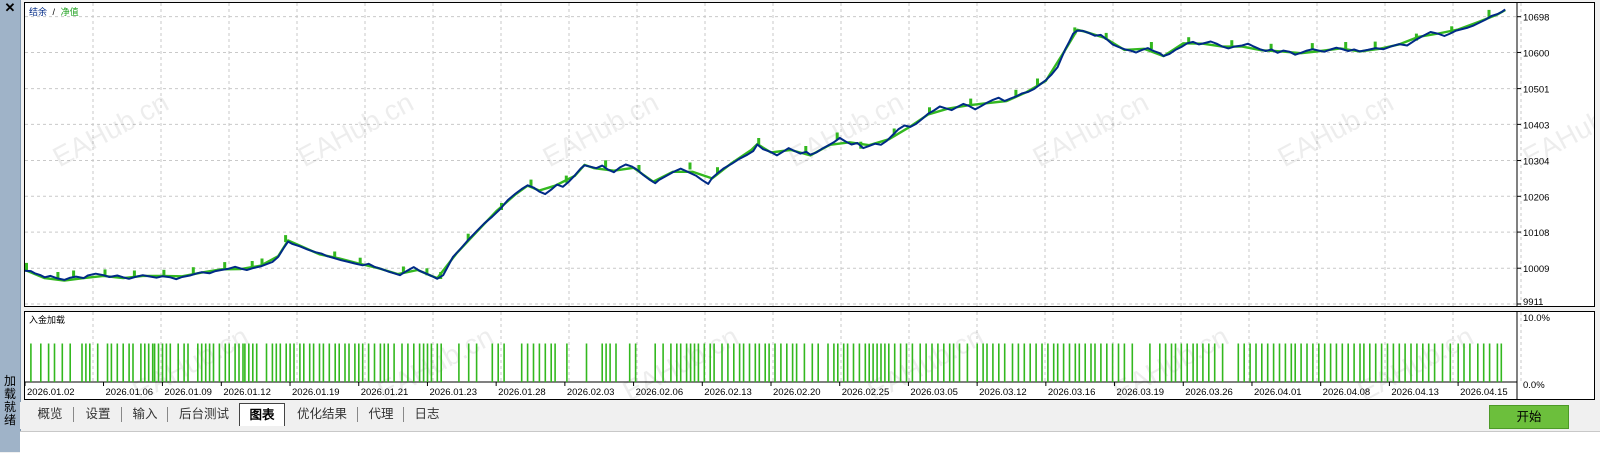 The height and width of the screenshot is (453, 1600). I want to click on x-tick-label: 2026.02.06, so click(660, 392).